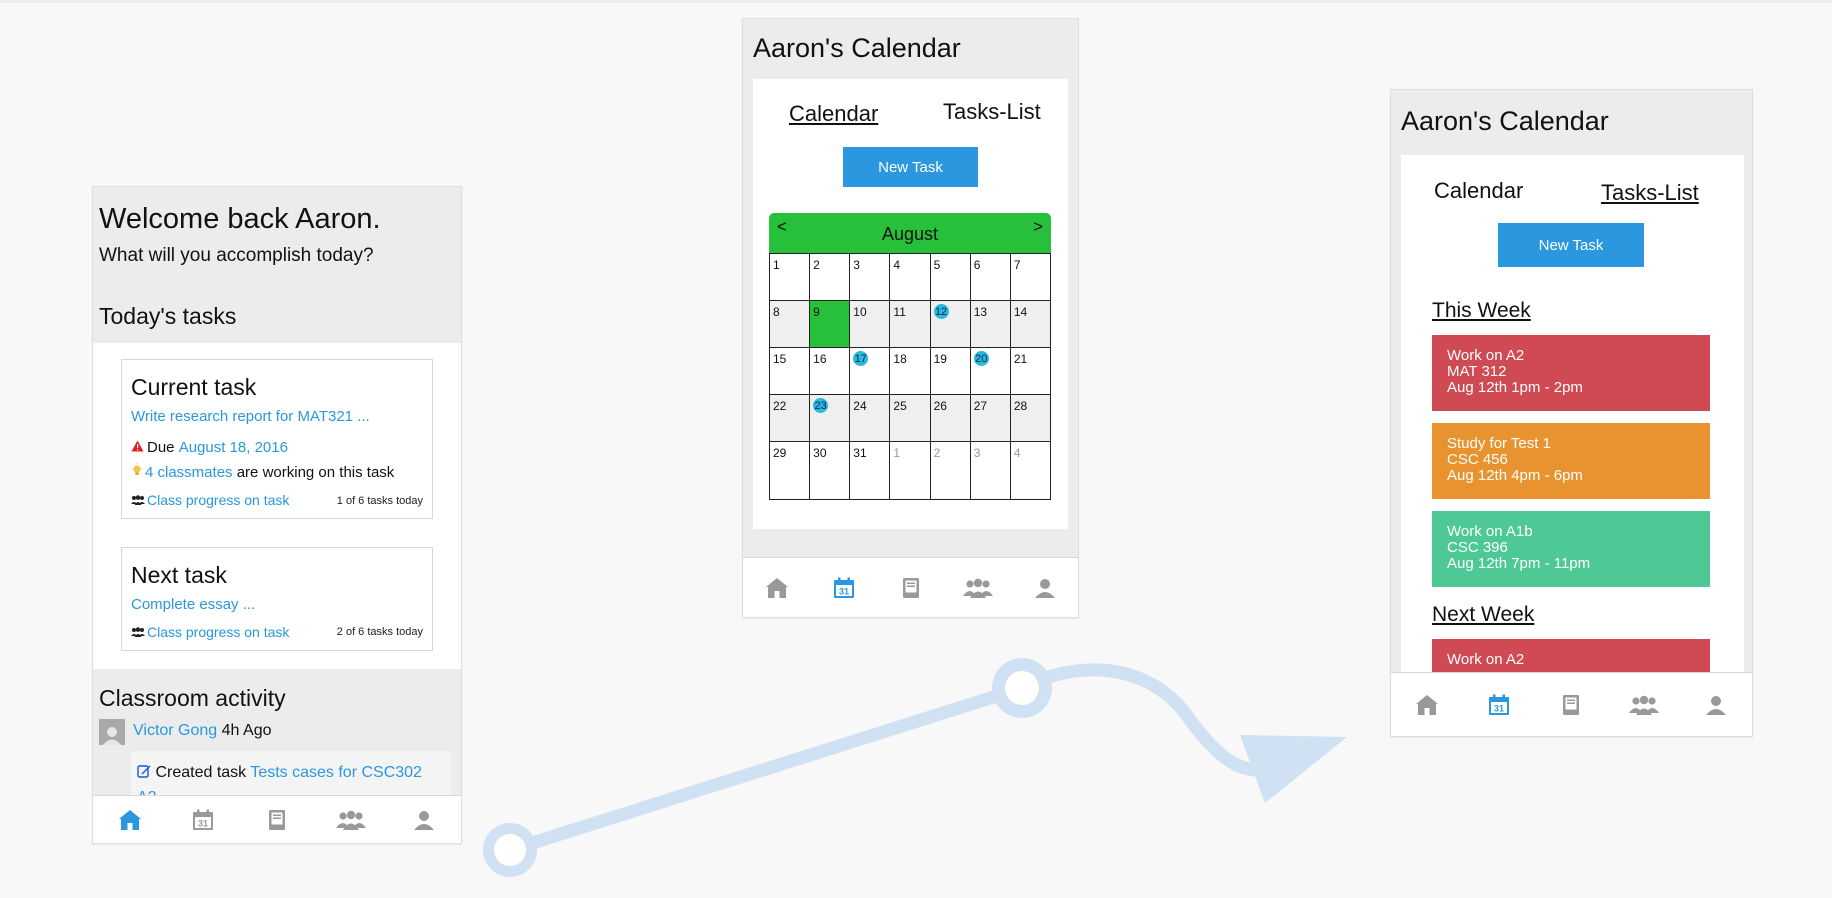  What do you see at coordinates (1030, 418) in the screenshot?
I see `calendar-day-cell: 28` at bounding box center [1030, 418].